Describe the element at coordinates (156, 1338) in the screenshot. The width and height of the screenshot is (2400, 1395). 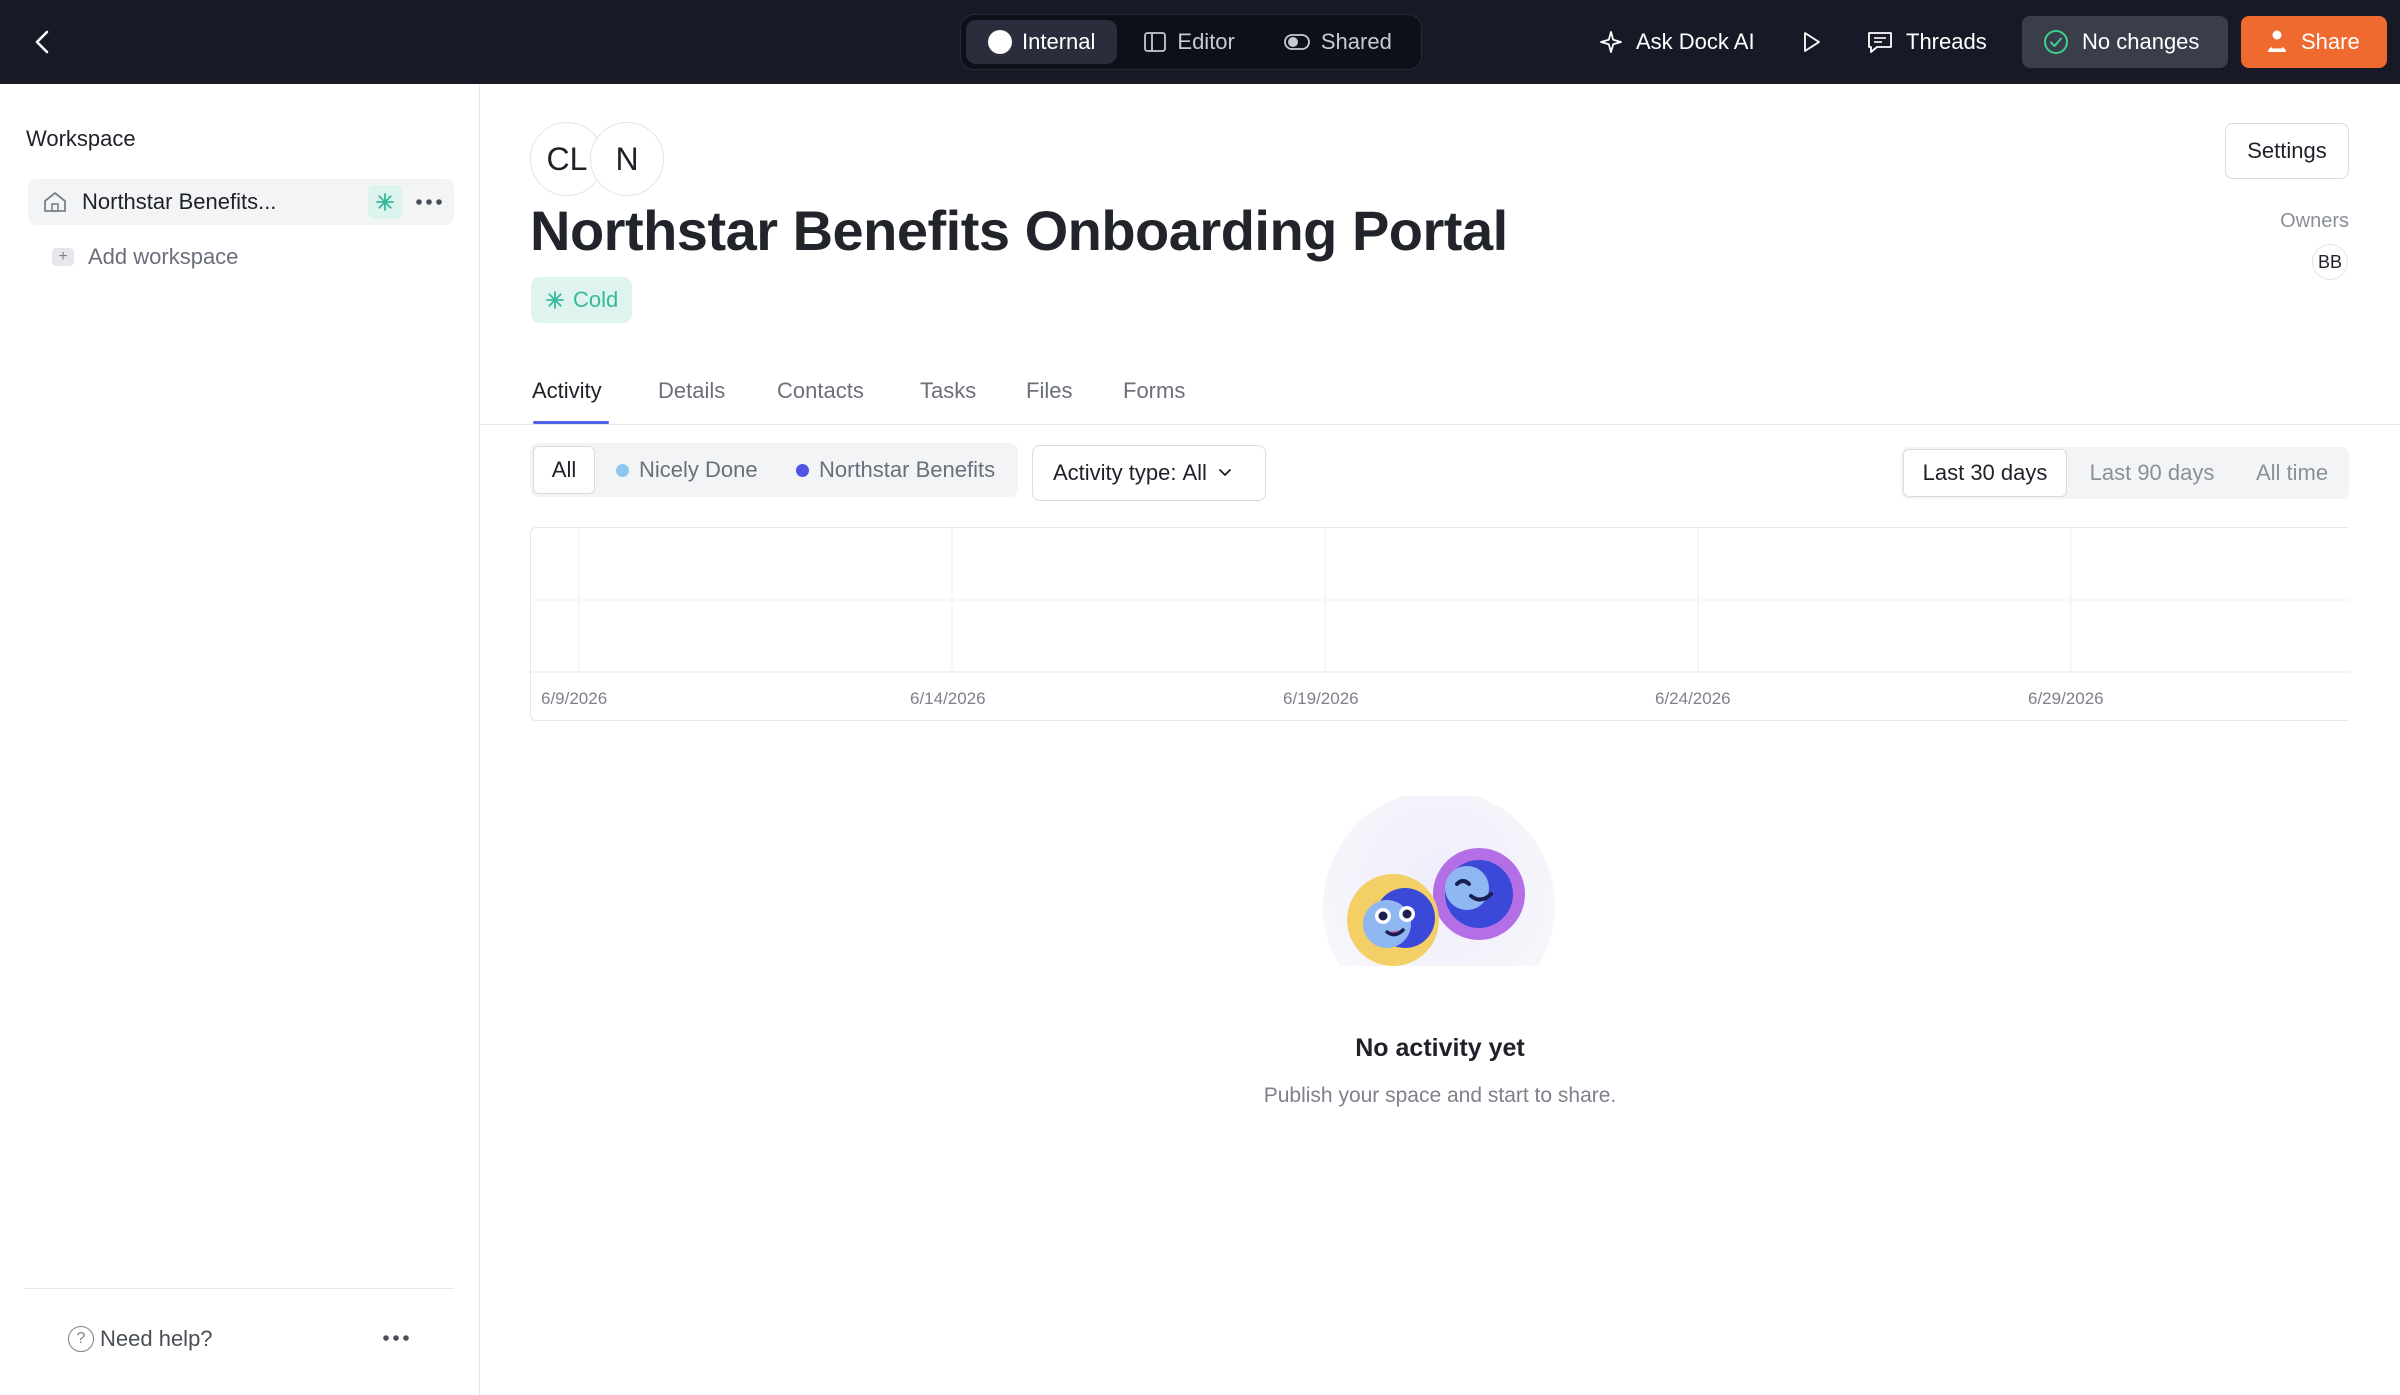
I see `help-label: Need help?` at that location.